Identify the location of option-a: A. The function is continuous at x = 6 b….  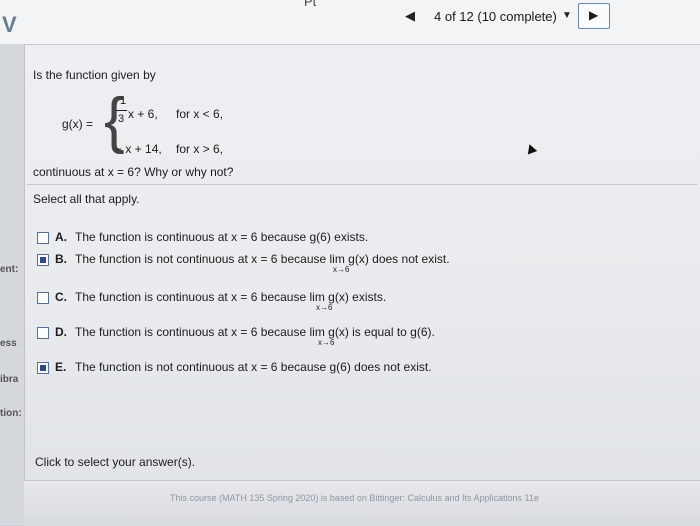
(297, 238).